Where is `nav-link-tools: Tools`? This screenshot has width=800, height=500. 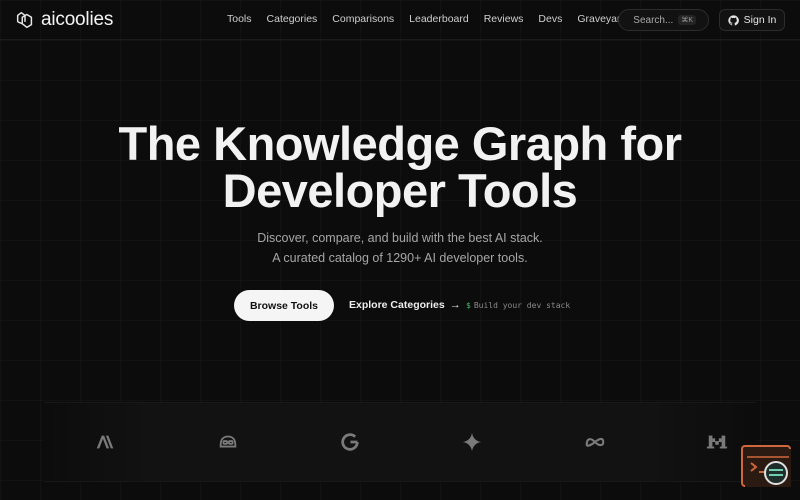
nav-link-tools: Tools is located at coordinates (239, 19).